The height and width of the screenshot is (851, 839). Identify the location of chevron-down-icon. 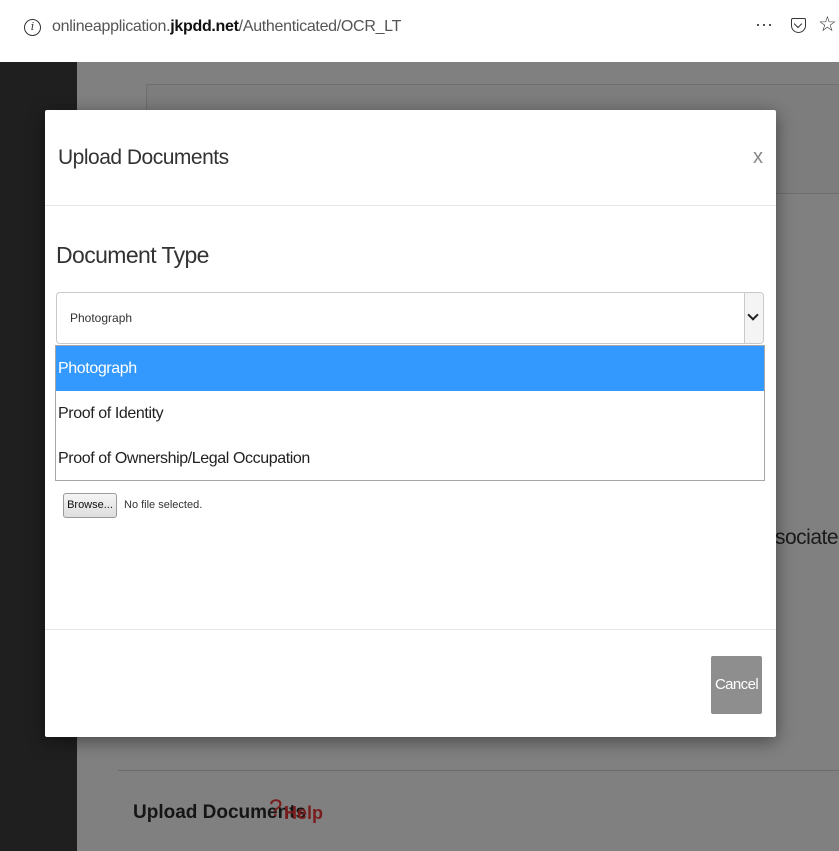
(753, 315).